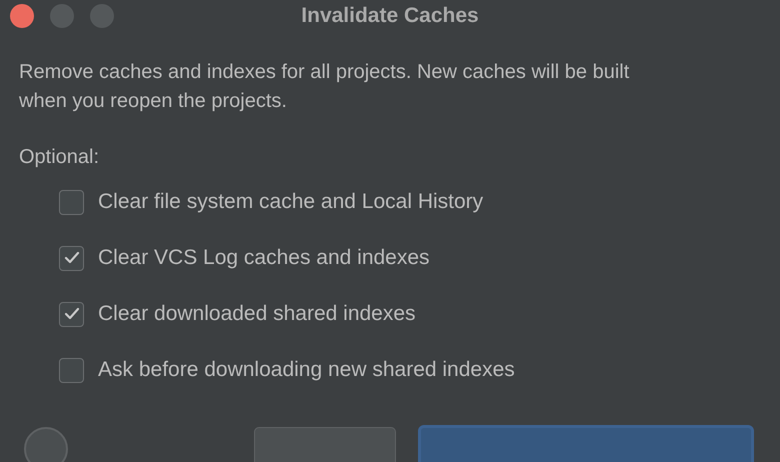 The image size is (780, 462). I want to click on cancel-button, so click(325, 444).